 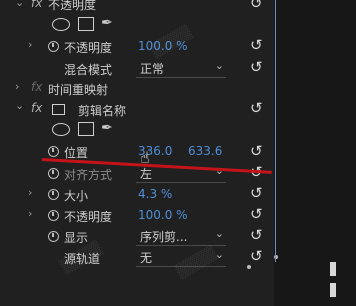 What do you see at coordinates (275, 131) in the screenshot?
I see `playhead-line` at bounding box center [275, 131].